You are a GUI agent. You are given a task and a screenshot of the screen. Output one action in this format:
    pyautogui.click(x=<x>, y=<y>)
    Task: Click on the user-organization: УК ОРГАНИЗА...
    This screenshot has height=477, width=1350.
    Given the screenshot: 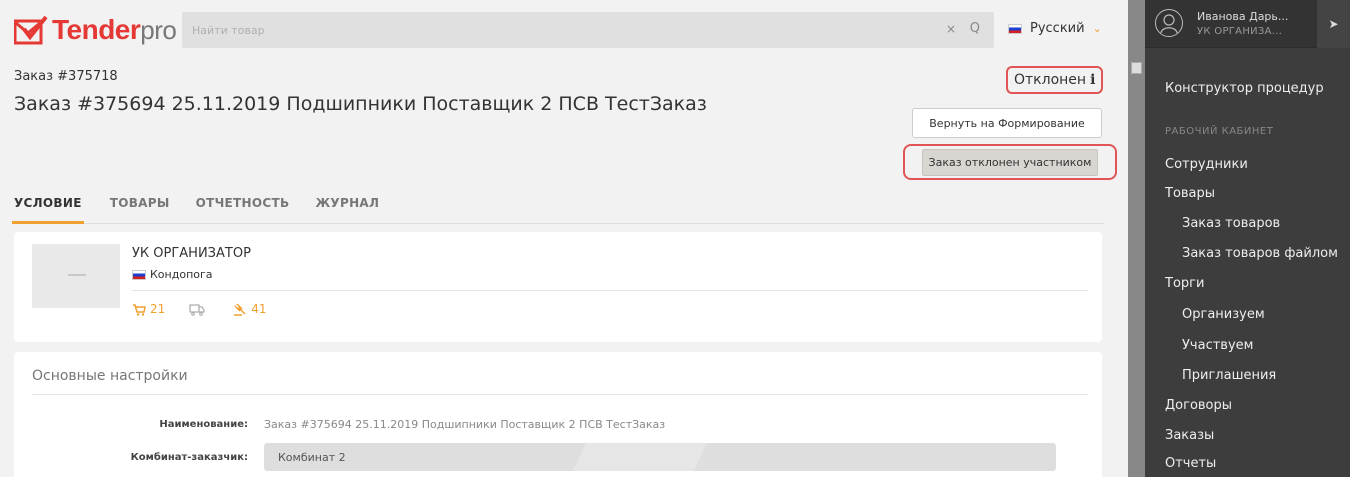 What is the action you would take?
    pyautogui.click(x=1240, y=31)
    